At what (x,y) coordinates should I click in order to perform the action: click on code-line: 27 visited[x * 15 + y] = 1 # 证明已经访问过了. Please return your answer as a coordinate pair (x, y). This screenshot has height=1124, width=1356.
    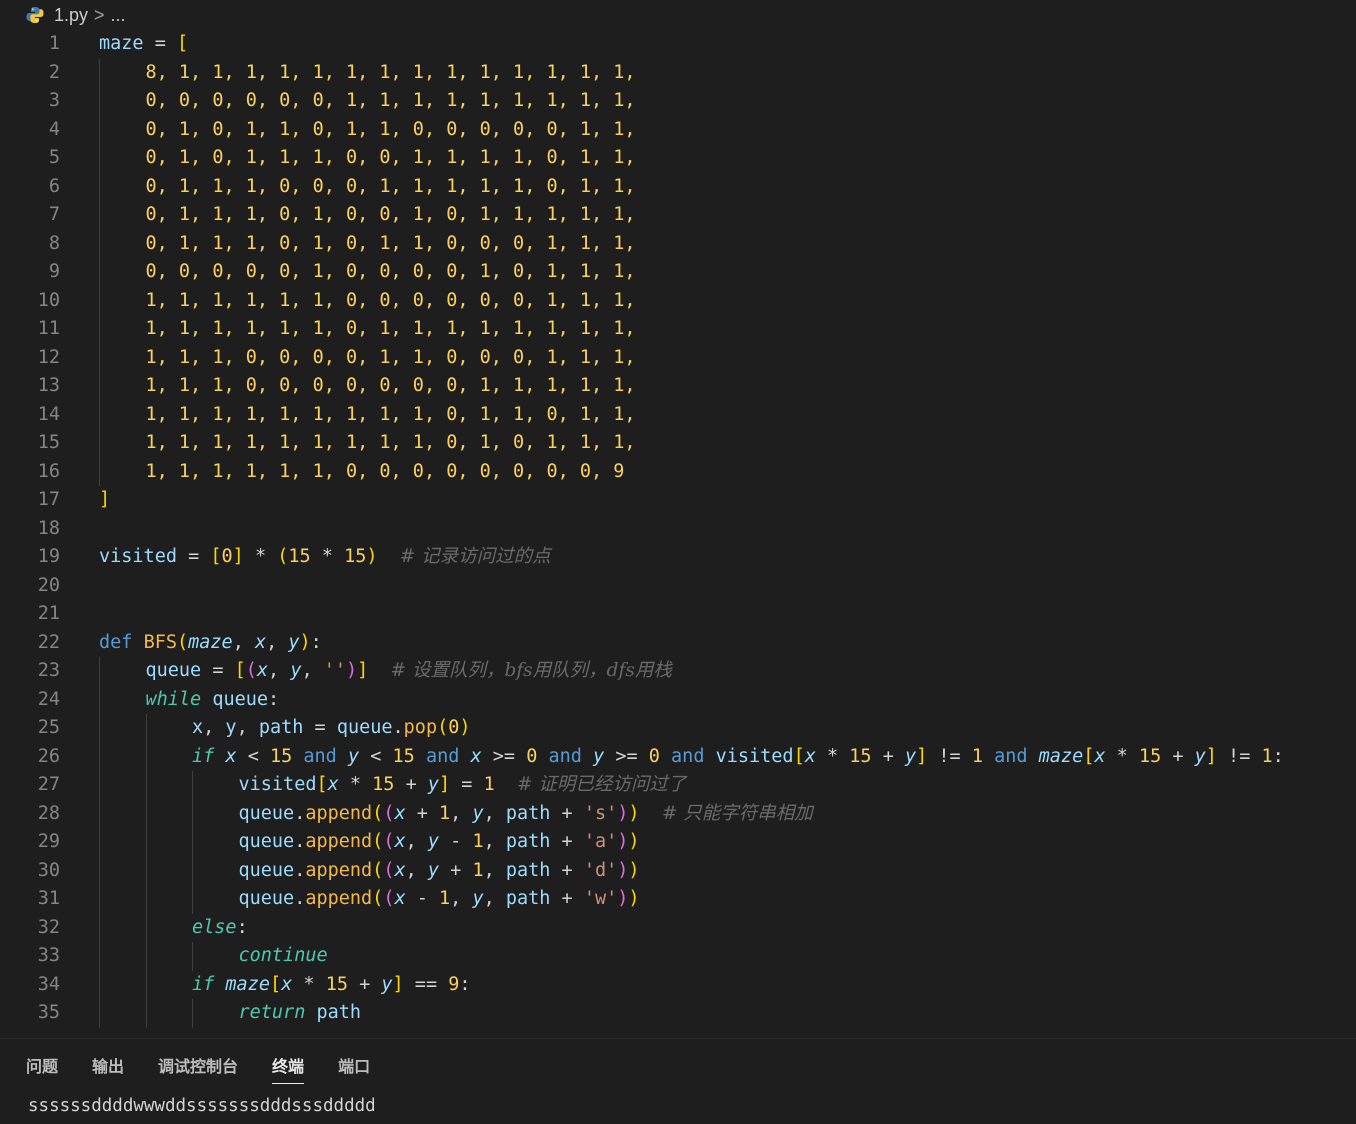
    Looking at the image, I should click on (678, 785).